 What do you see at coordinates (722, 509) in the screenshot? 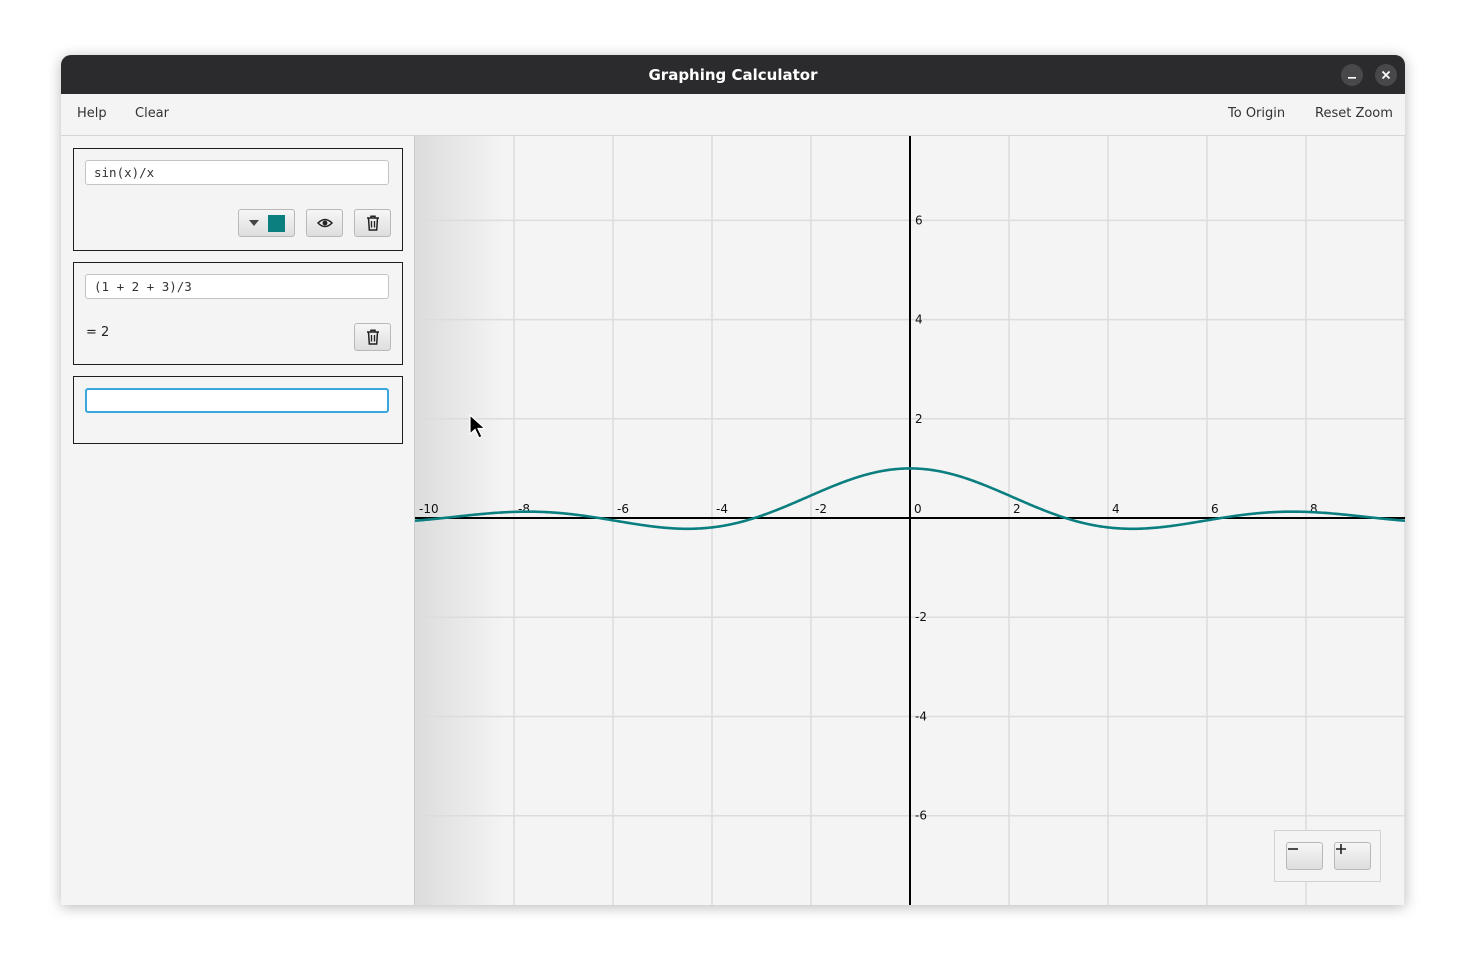
I see `x-tick-label: -4` at bounding box center [722, 509].